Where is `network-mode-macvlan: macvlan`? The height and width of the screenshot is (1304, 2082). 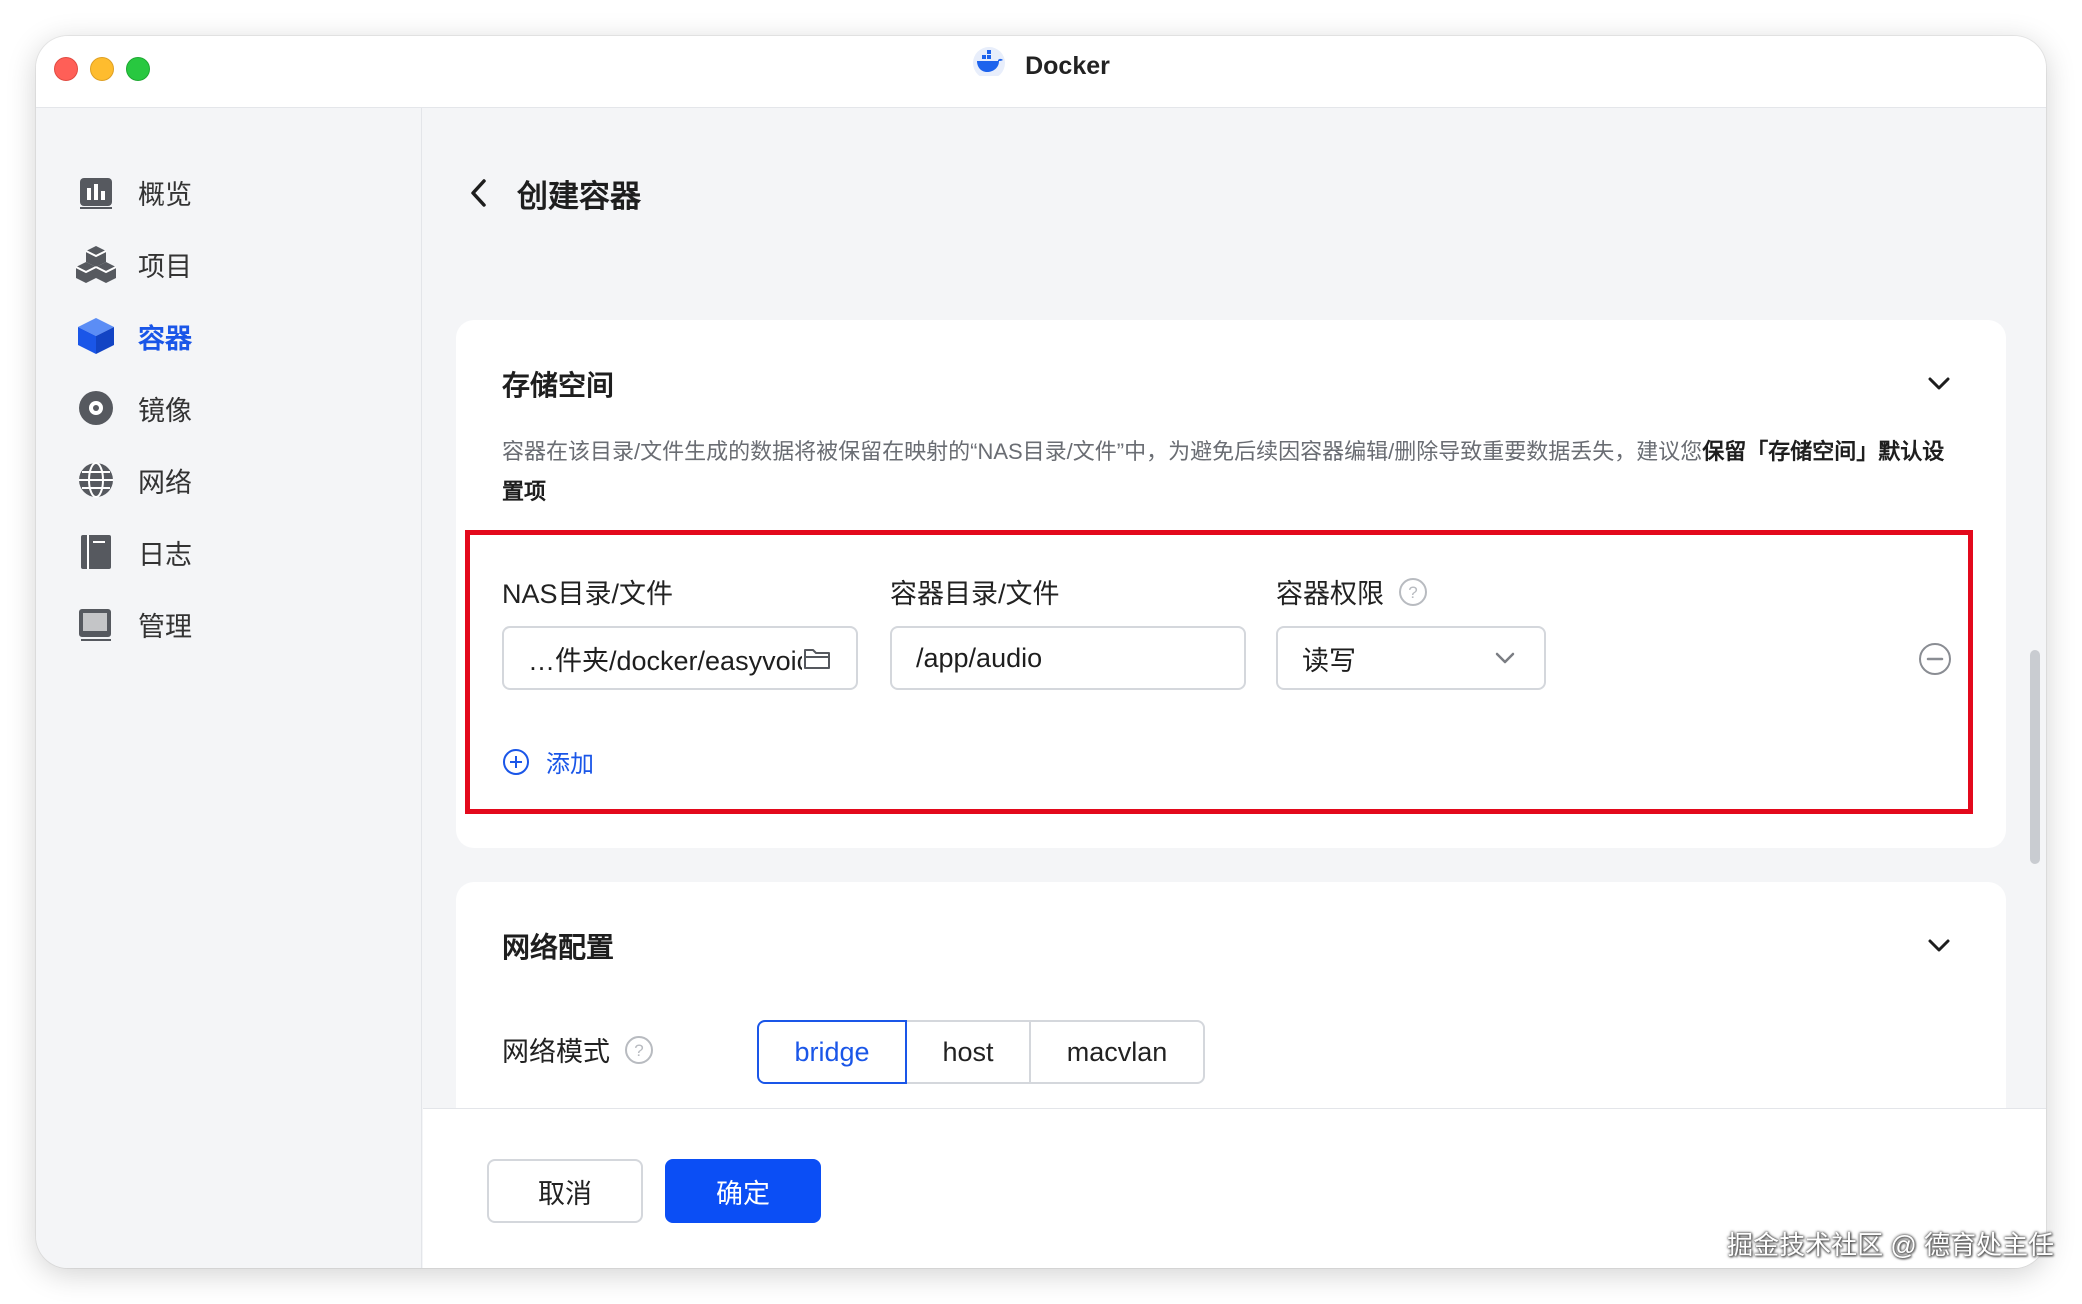
network-mode-macvlan: macvlan is located at coordinates (1117, 1052).